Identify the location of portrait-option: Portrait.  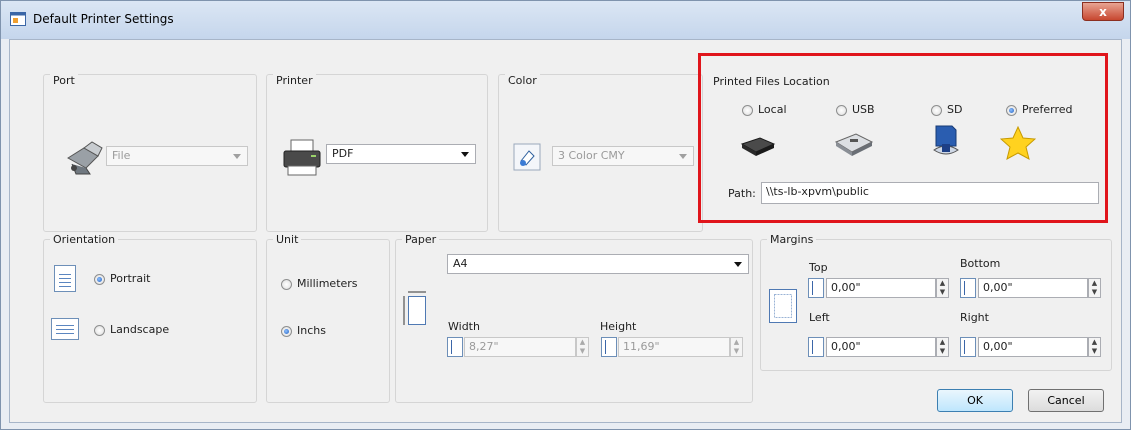
(130, 278).